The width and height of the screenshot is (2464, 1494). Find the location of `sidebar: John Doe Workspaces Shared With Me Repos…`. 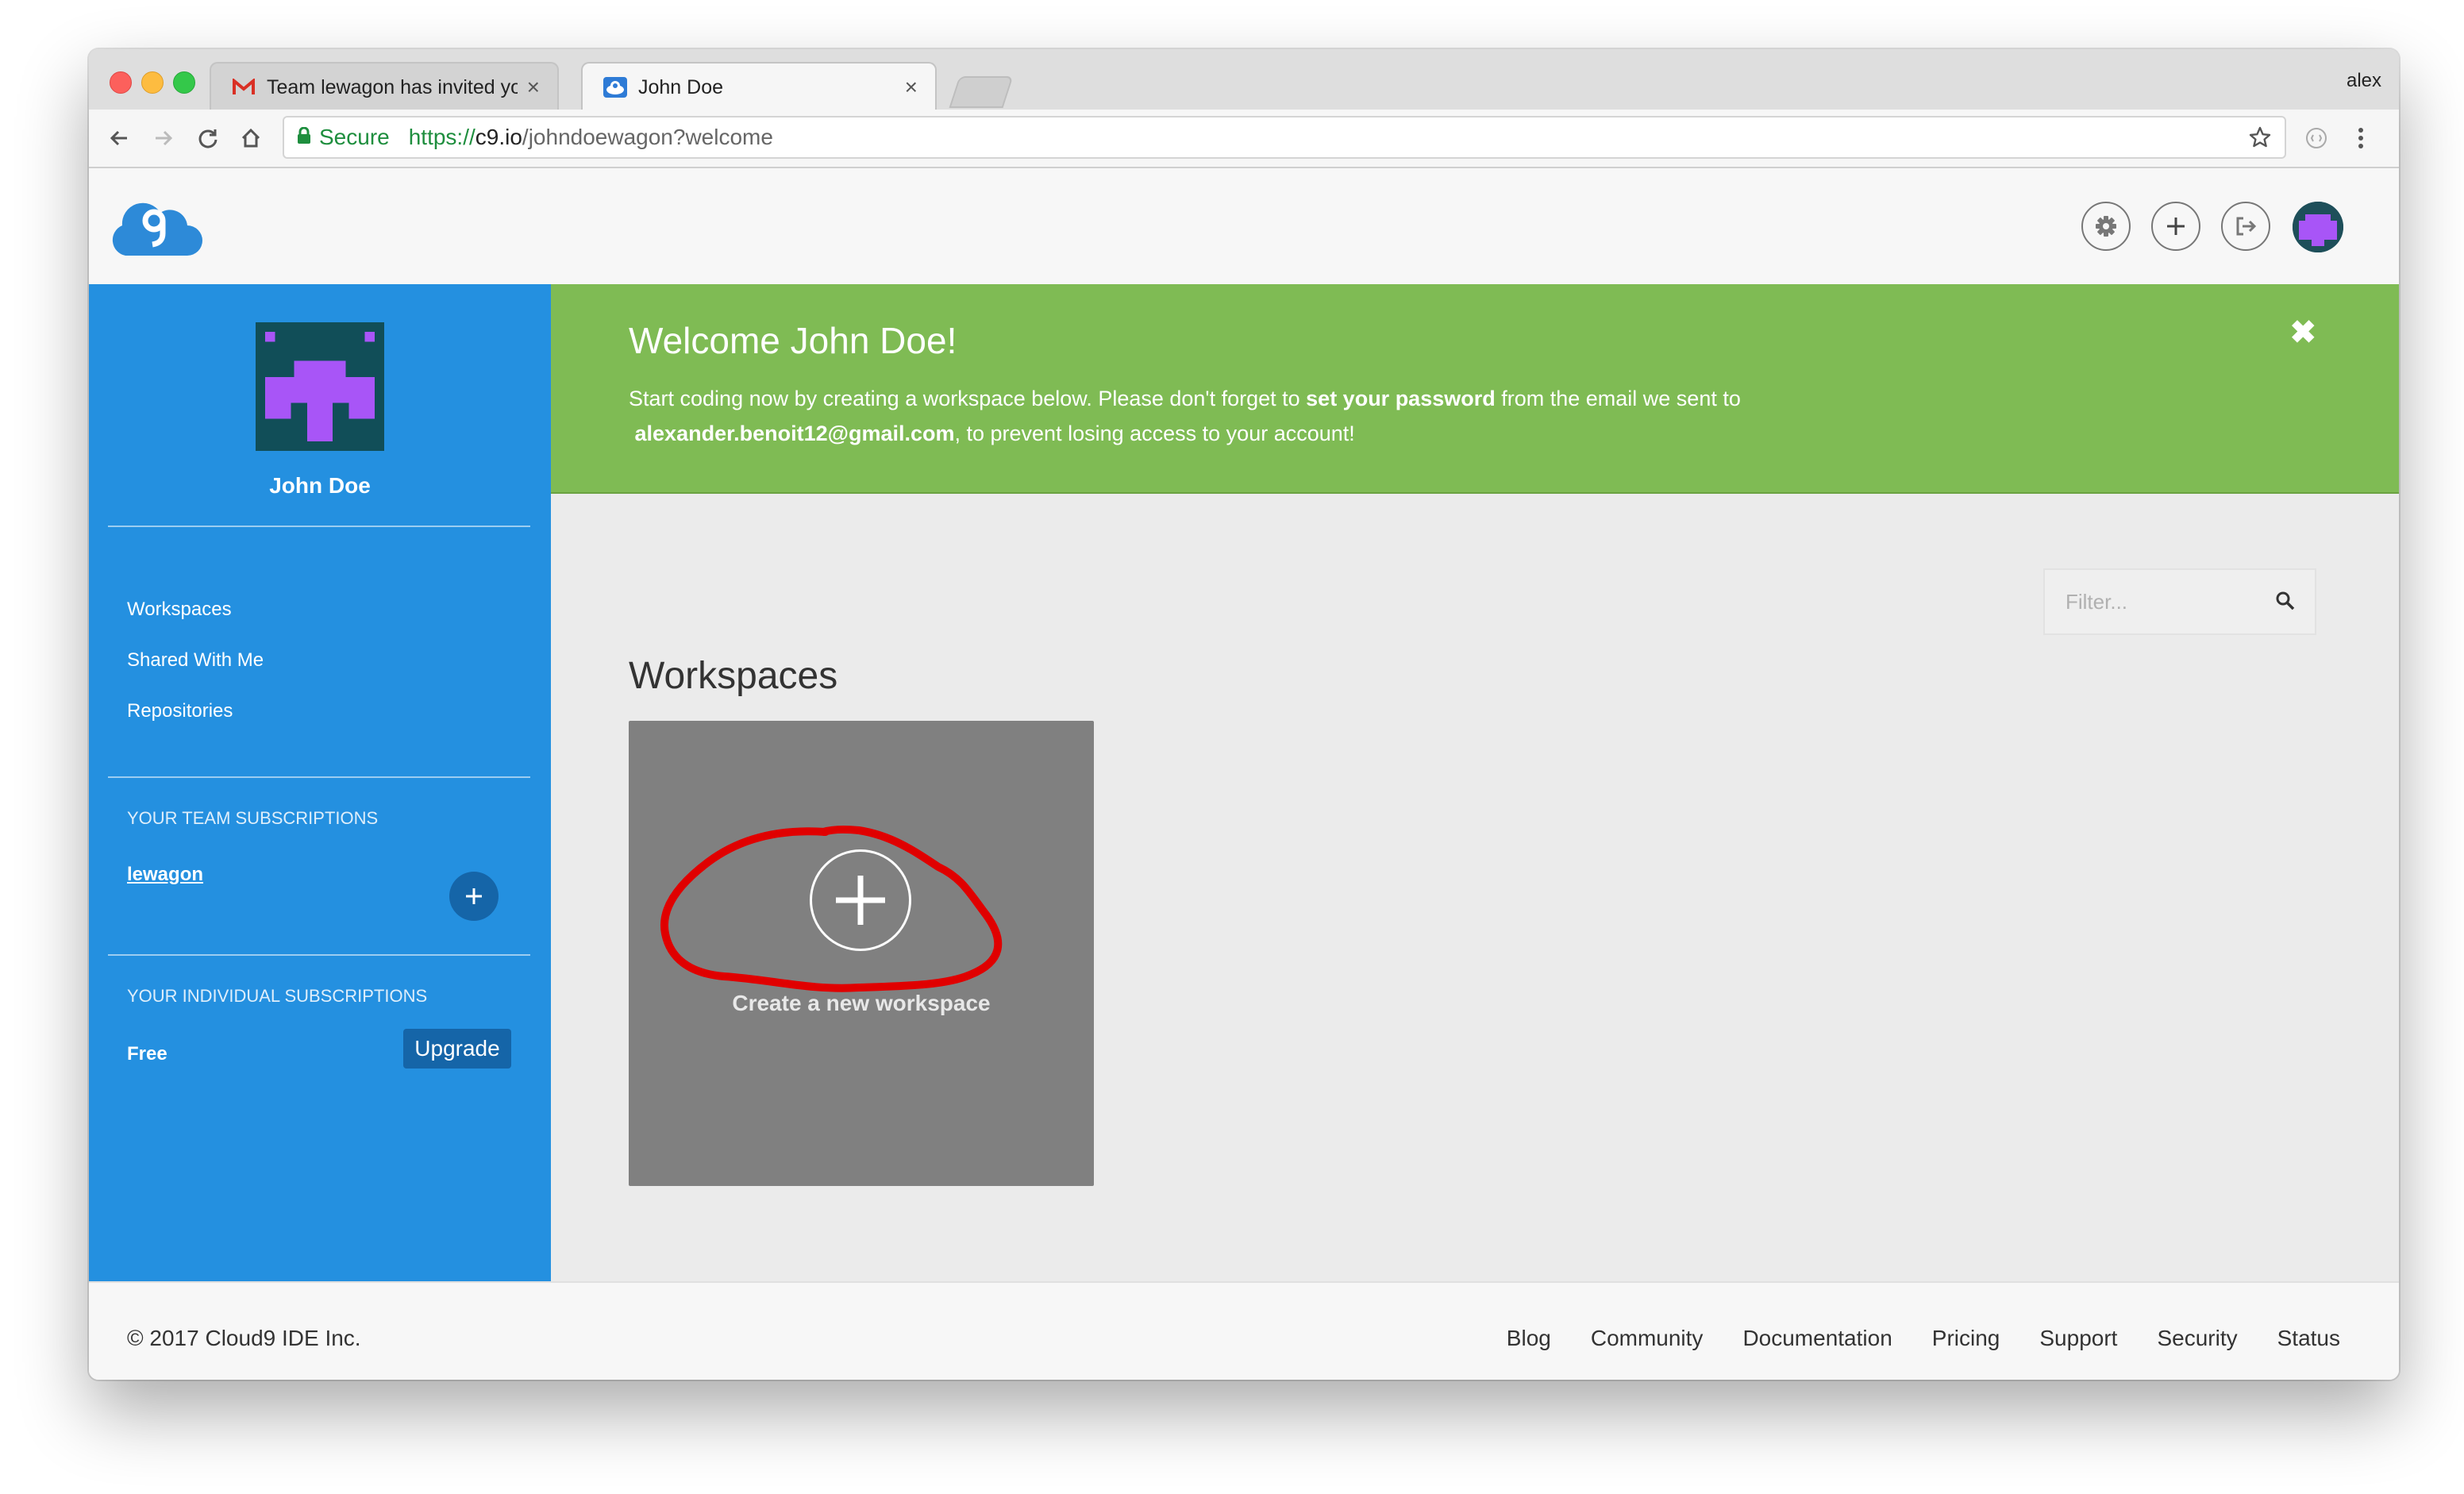

sidebar: John Doe Workspaces Shared With Me Repos… is located at coordinates (320, 782).